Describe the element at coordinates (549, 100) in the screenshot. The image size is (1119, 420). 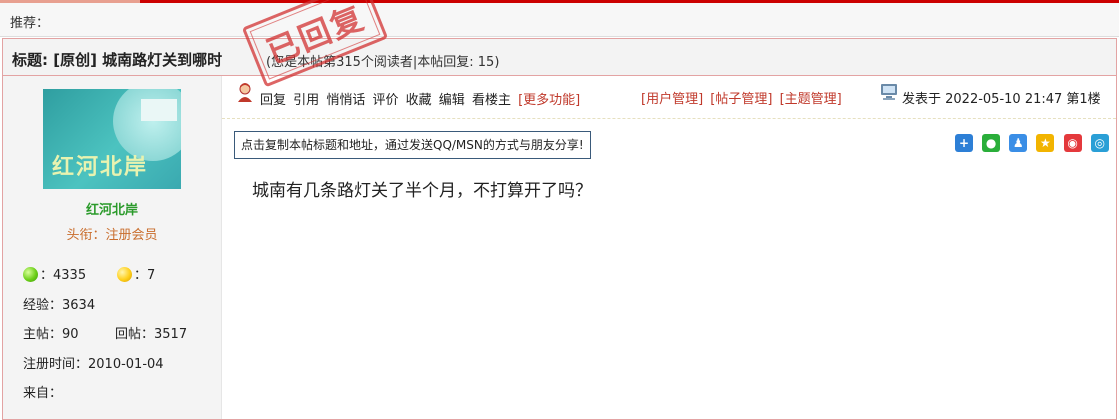
I see `more-functions-link: [更多功能]` at that location.